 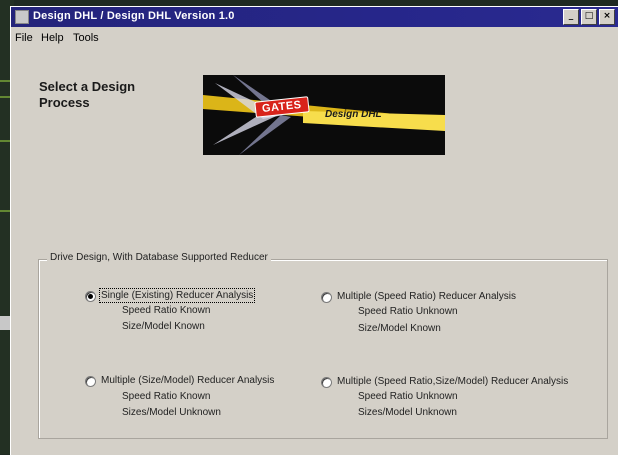 I want to click on menu-bar: File Help Tools, so click(x=314, y=38).